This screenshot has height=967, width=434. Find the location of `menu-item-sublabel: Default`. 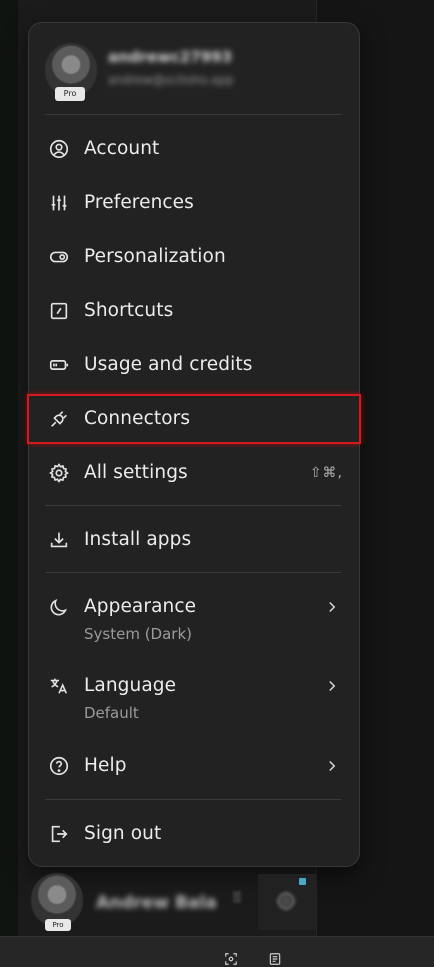

menu-item-sublabel: Default is located at coordinates (111, 713).